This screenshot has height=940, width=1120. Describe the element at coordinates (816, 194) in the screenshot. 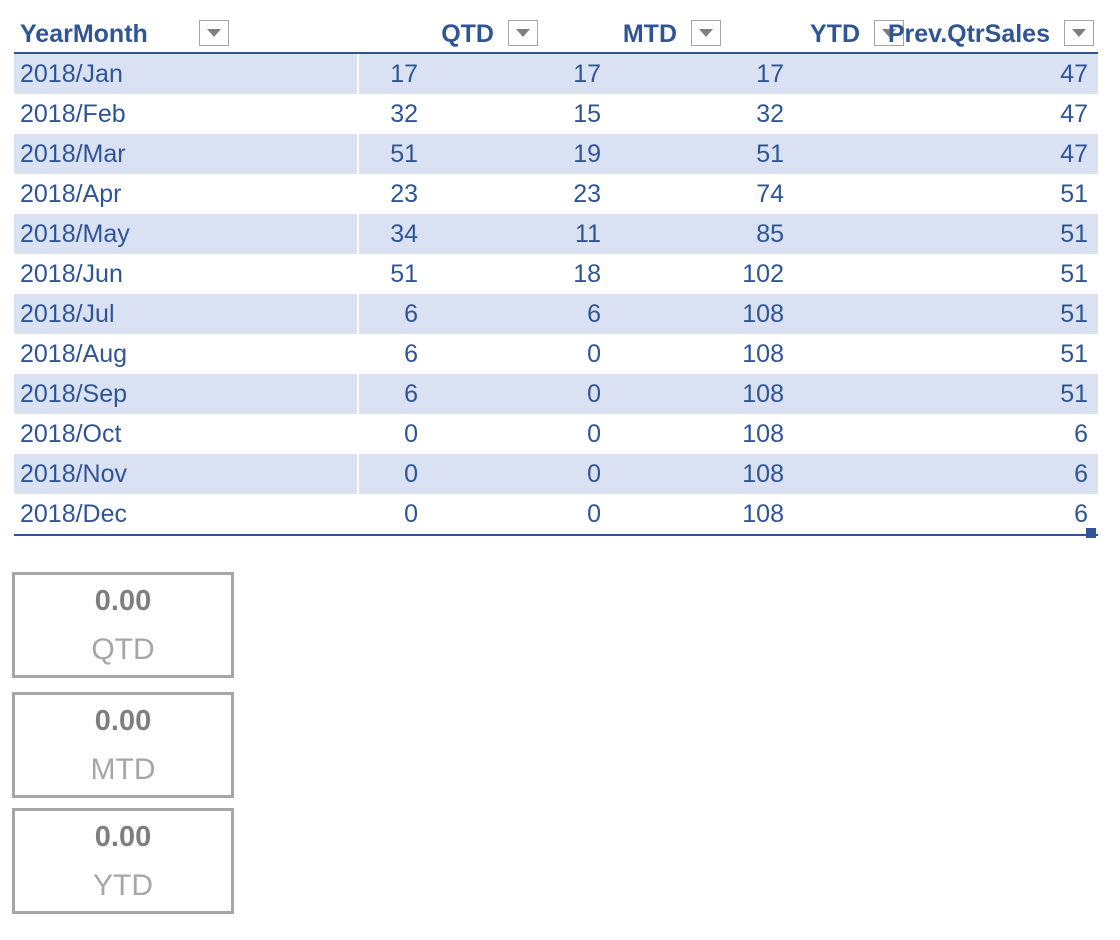

I see `cell-ytd: 74` at that location.